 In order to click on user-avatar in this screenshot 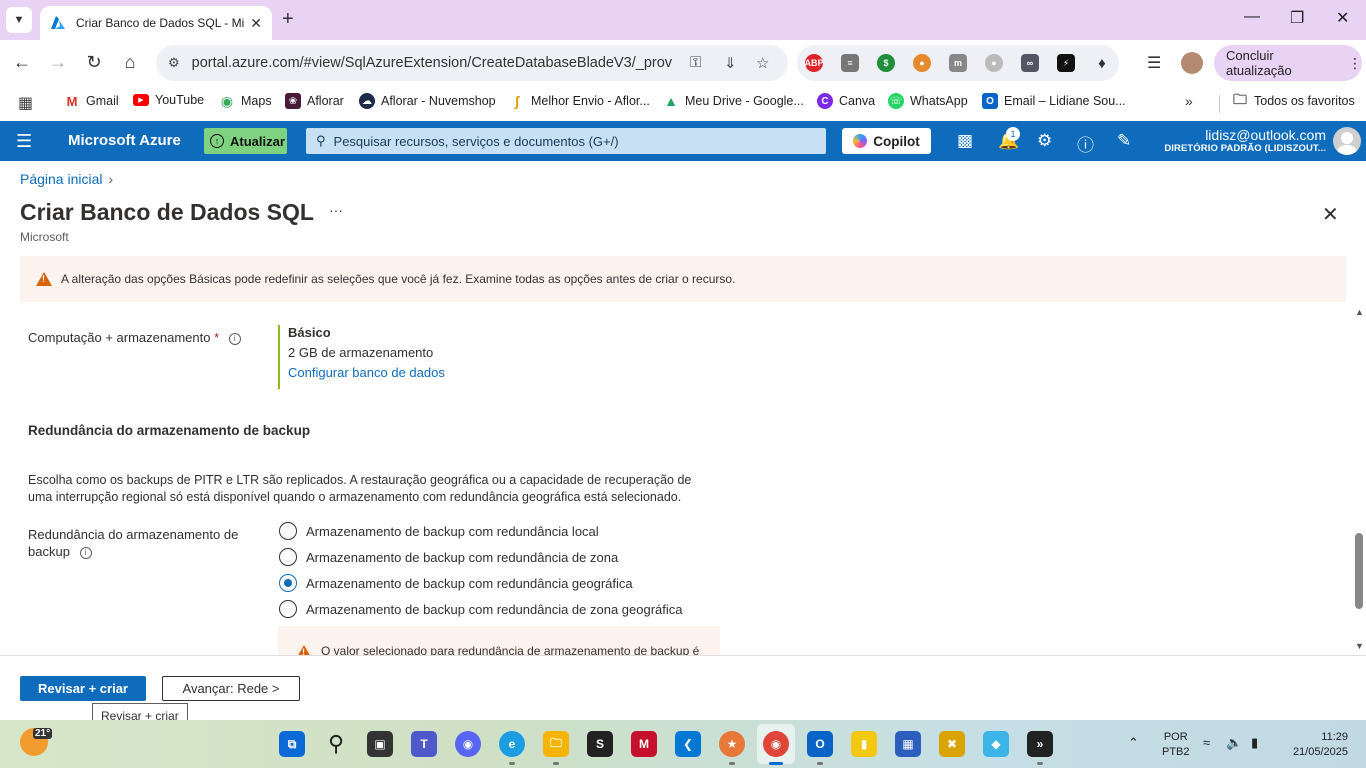, I will do `click(1347, 141)`.